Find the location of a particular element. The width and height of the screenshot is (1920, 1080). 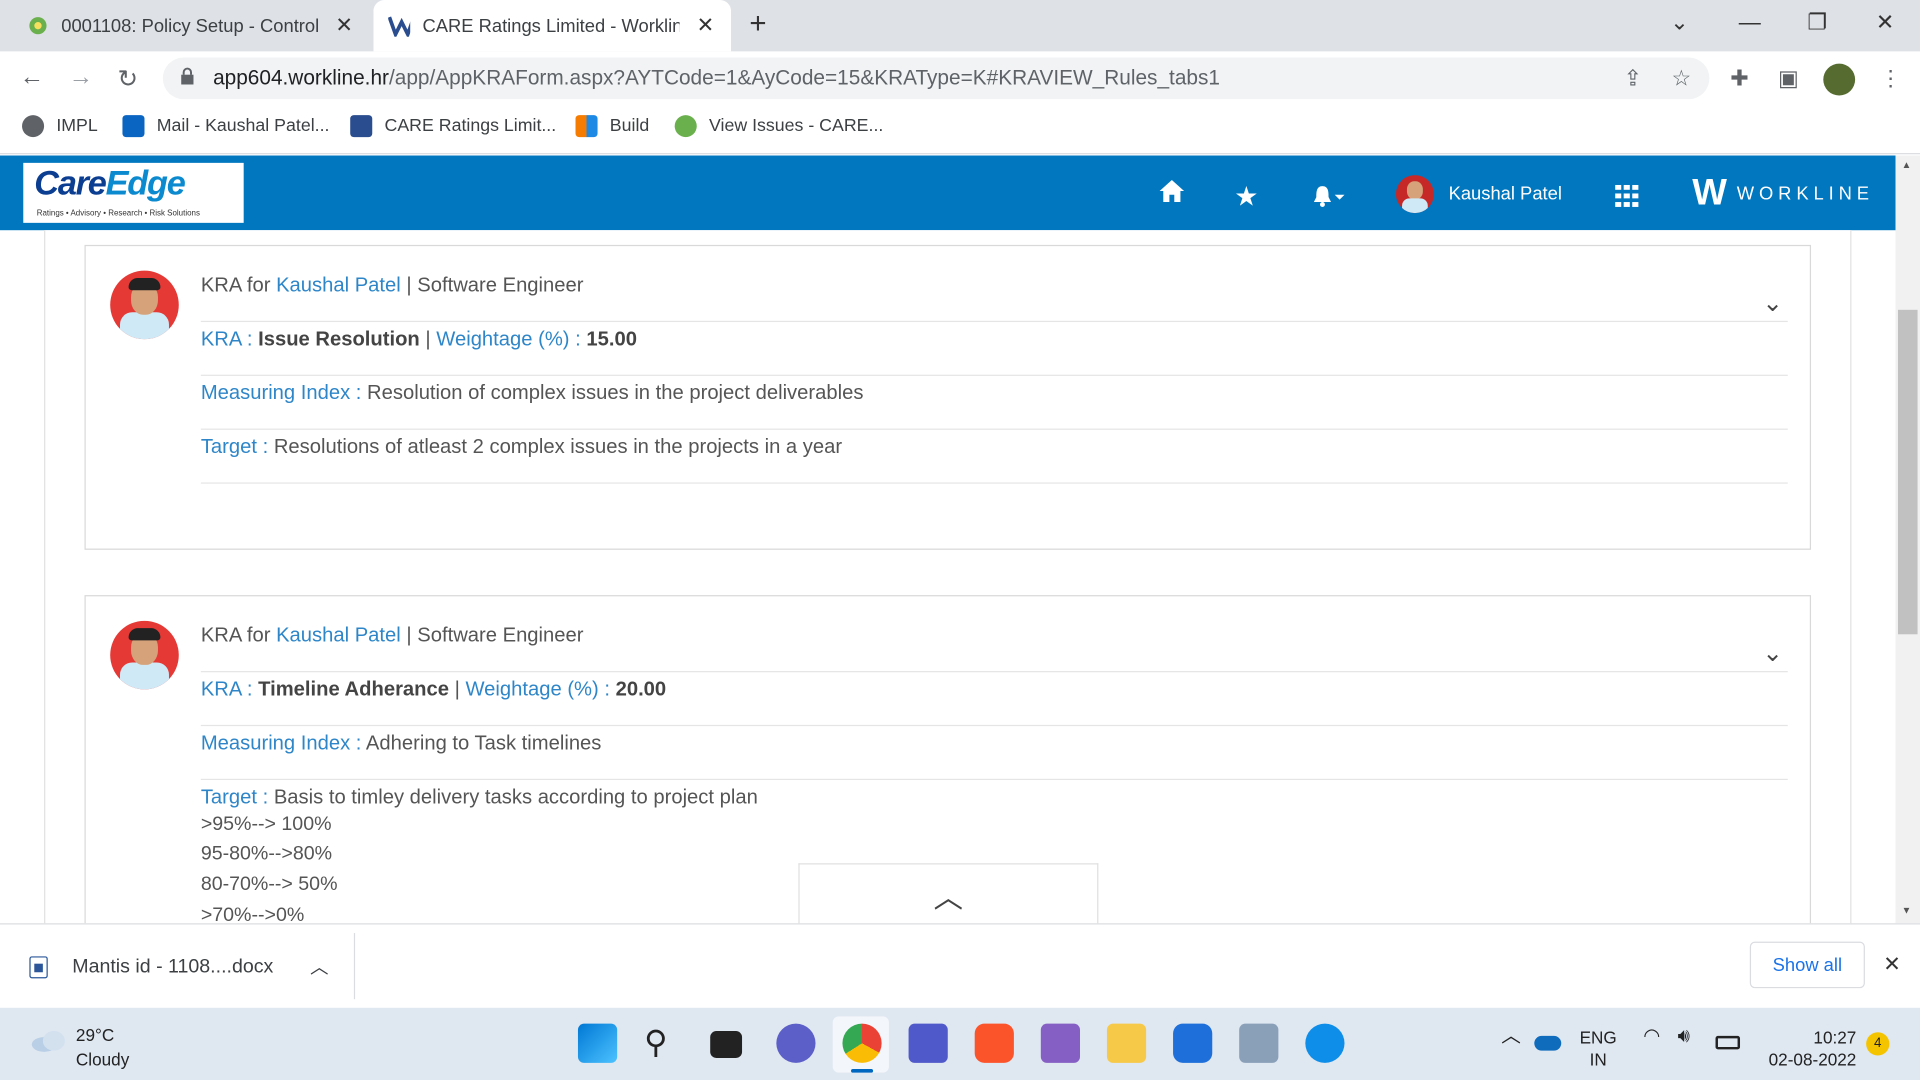

minimize-icon: — is located at coordinates (1750, 23).